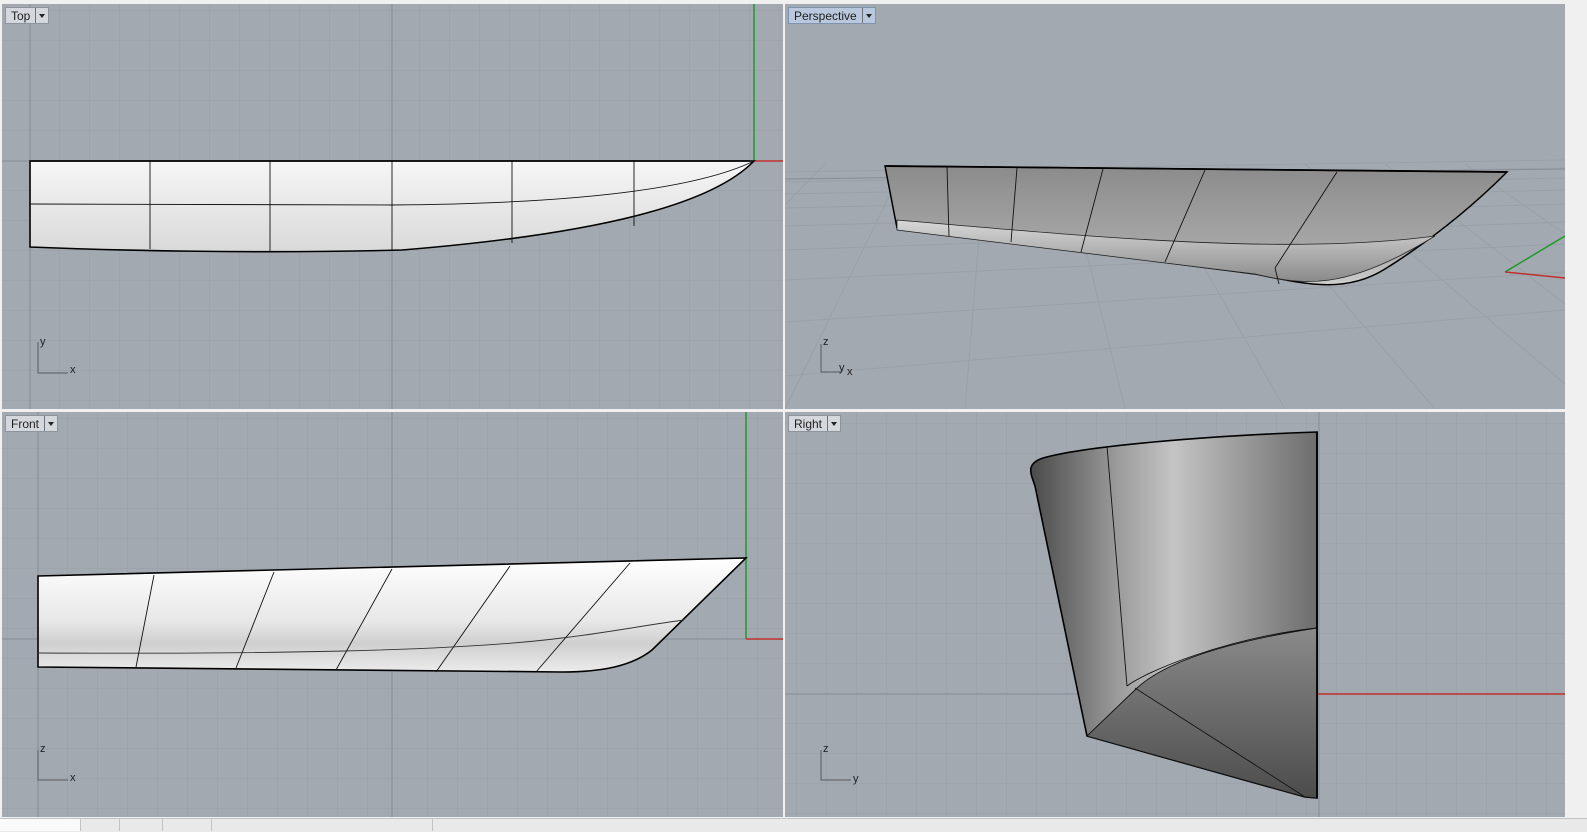 This screenshot has height=832, width=1587. Describe the element at coordinates (21, 15) in the screenshot. I see `viewport-title: Top` at that location.